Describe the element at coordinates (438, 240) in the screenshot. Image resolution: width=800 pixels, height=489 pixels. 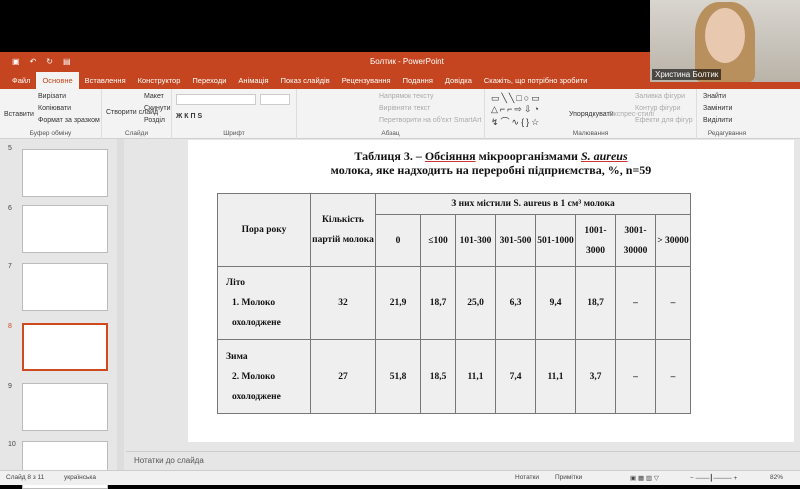
I see `column-header: ≤100` at that location.